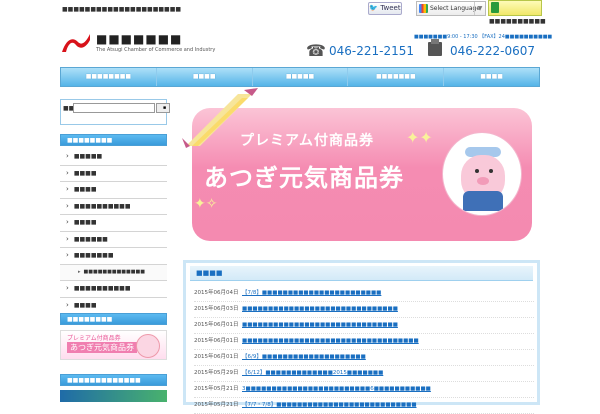 The image size is (600, 414). I want to click on news-date: 2015年06月03日, so click(216, 309).